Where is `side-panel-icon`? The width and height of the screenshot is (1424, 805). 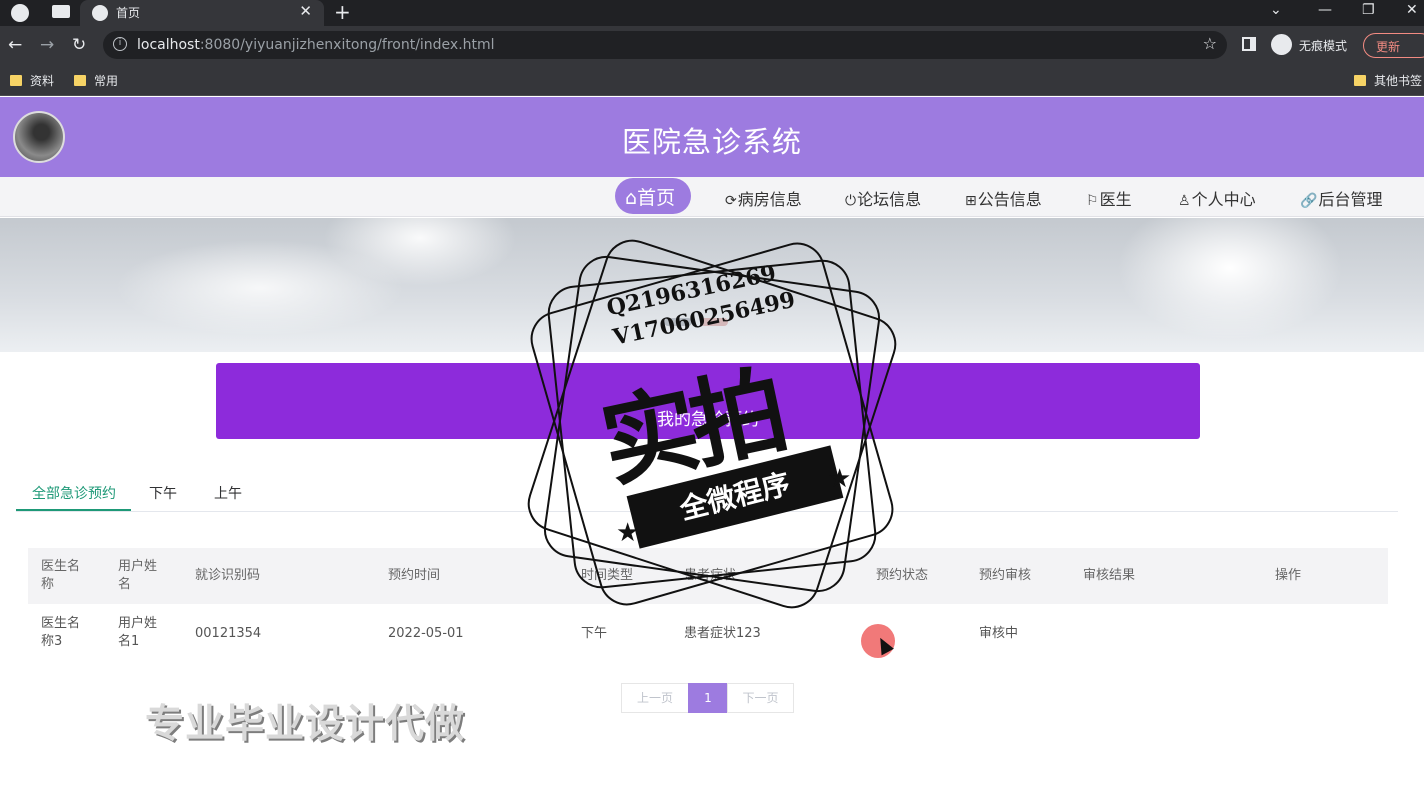 side-panel-icon is located at coordinates (1249, 44).